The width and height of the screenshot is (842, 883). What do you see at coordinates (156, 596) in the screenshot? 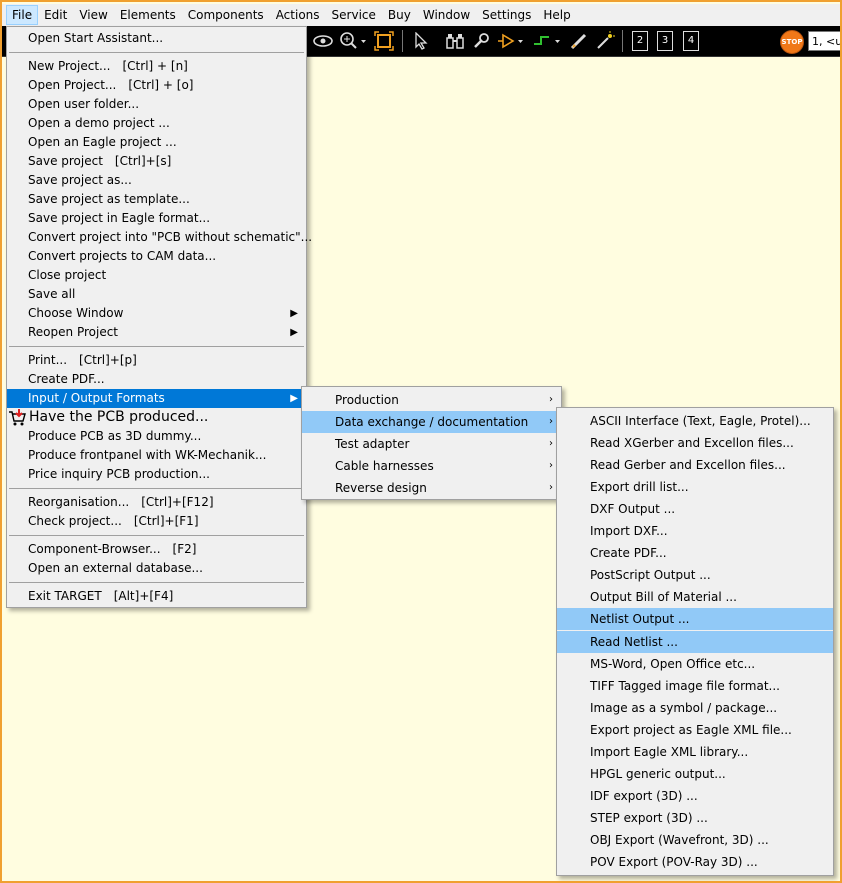
I see `exit-item: Exit TARGET [Alt]+[F4]` at bounding box center [156, 596].